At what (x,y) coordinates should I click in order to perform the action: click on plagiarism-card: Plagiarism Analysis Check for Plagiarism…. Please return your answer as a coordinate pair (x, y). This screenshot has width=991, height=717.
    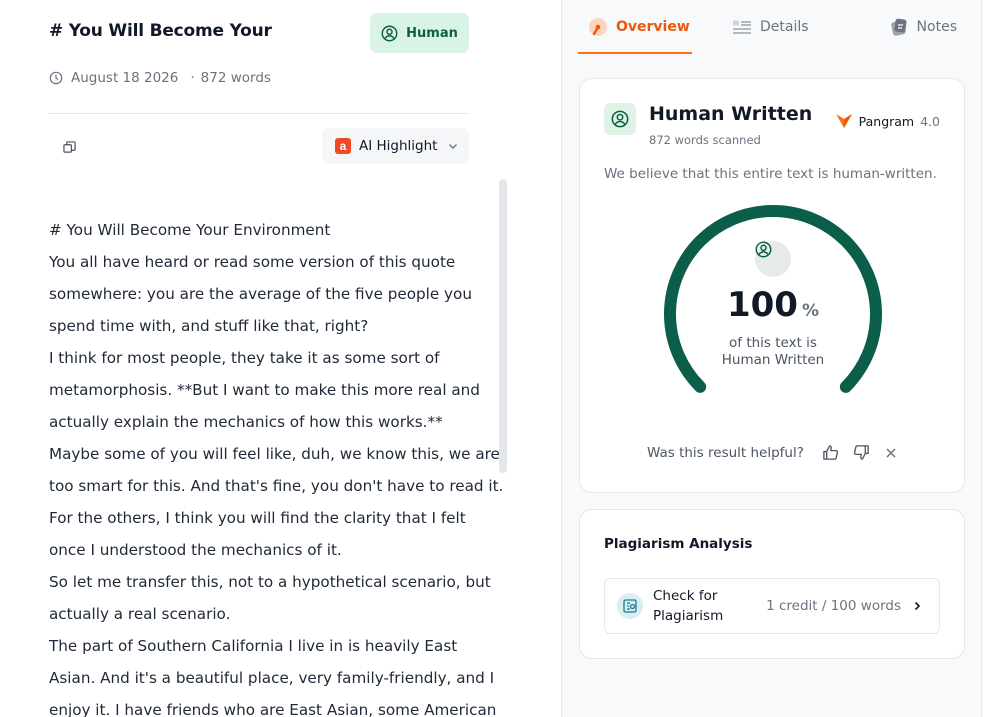
    Looking at the image, I should click on (772, 584).